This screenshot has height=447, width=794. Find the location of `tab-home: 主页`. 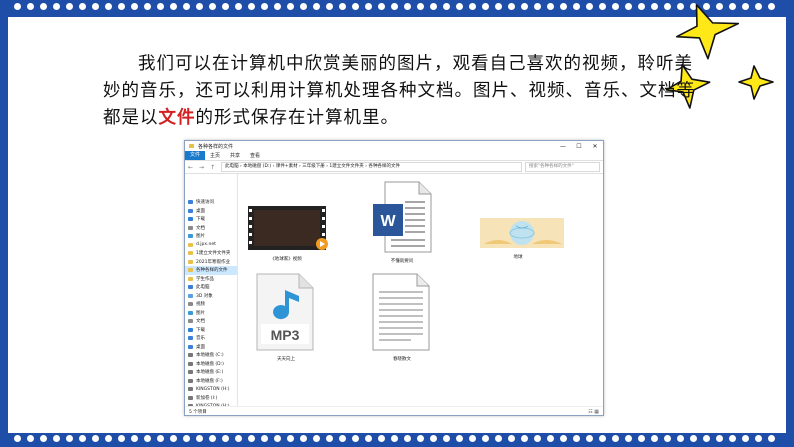

tab-home: 主页 is located at coordinates (215, 155).